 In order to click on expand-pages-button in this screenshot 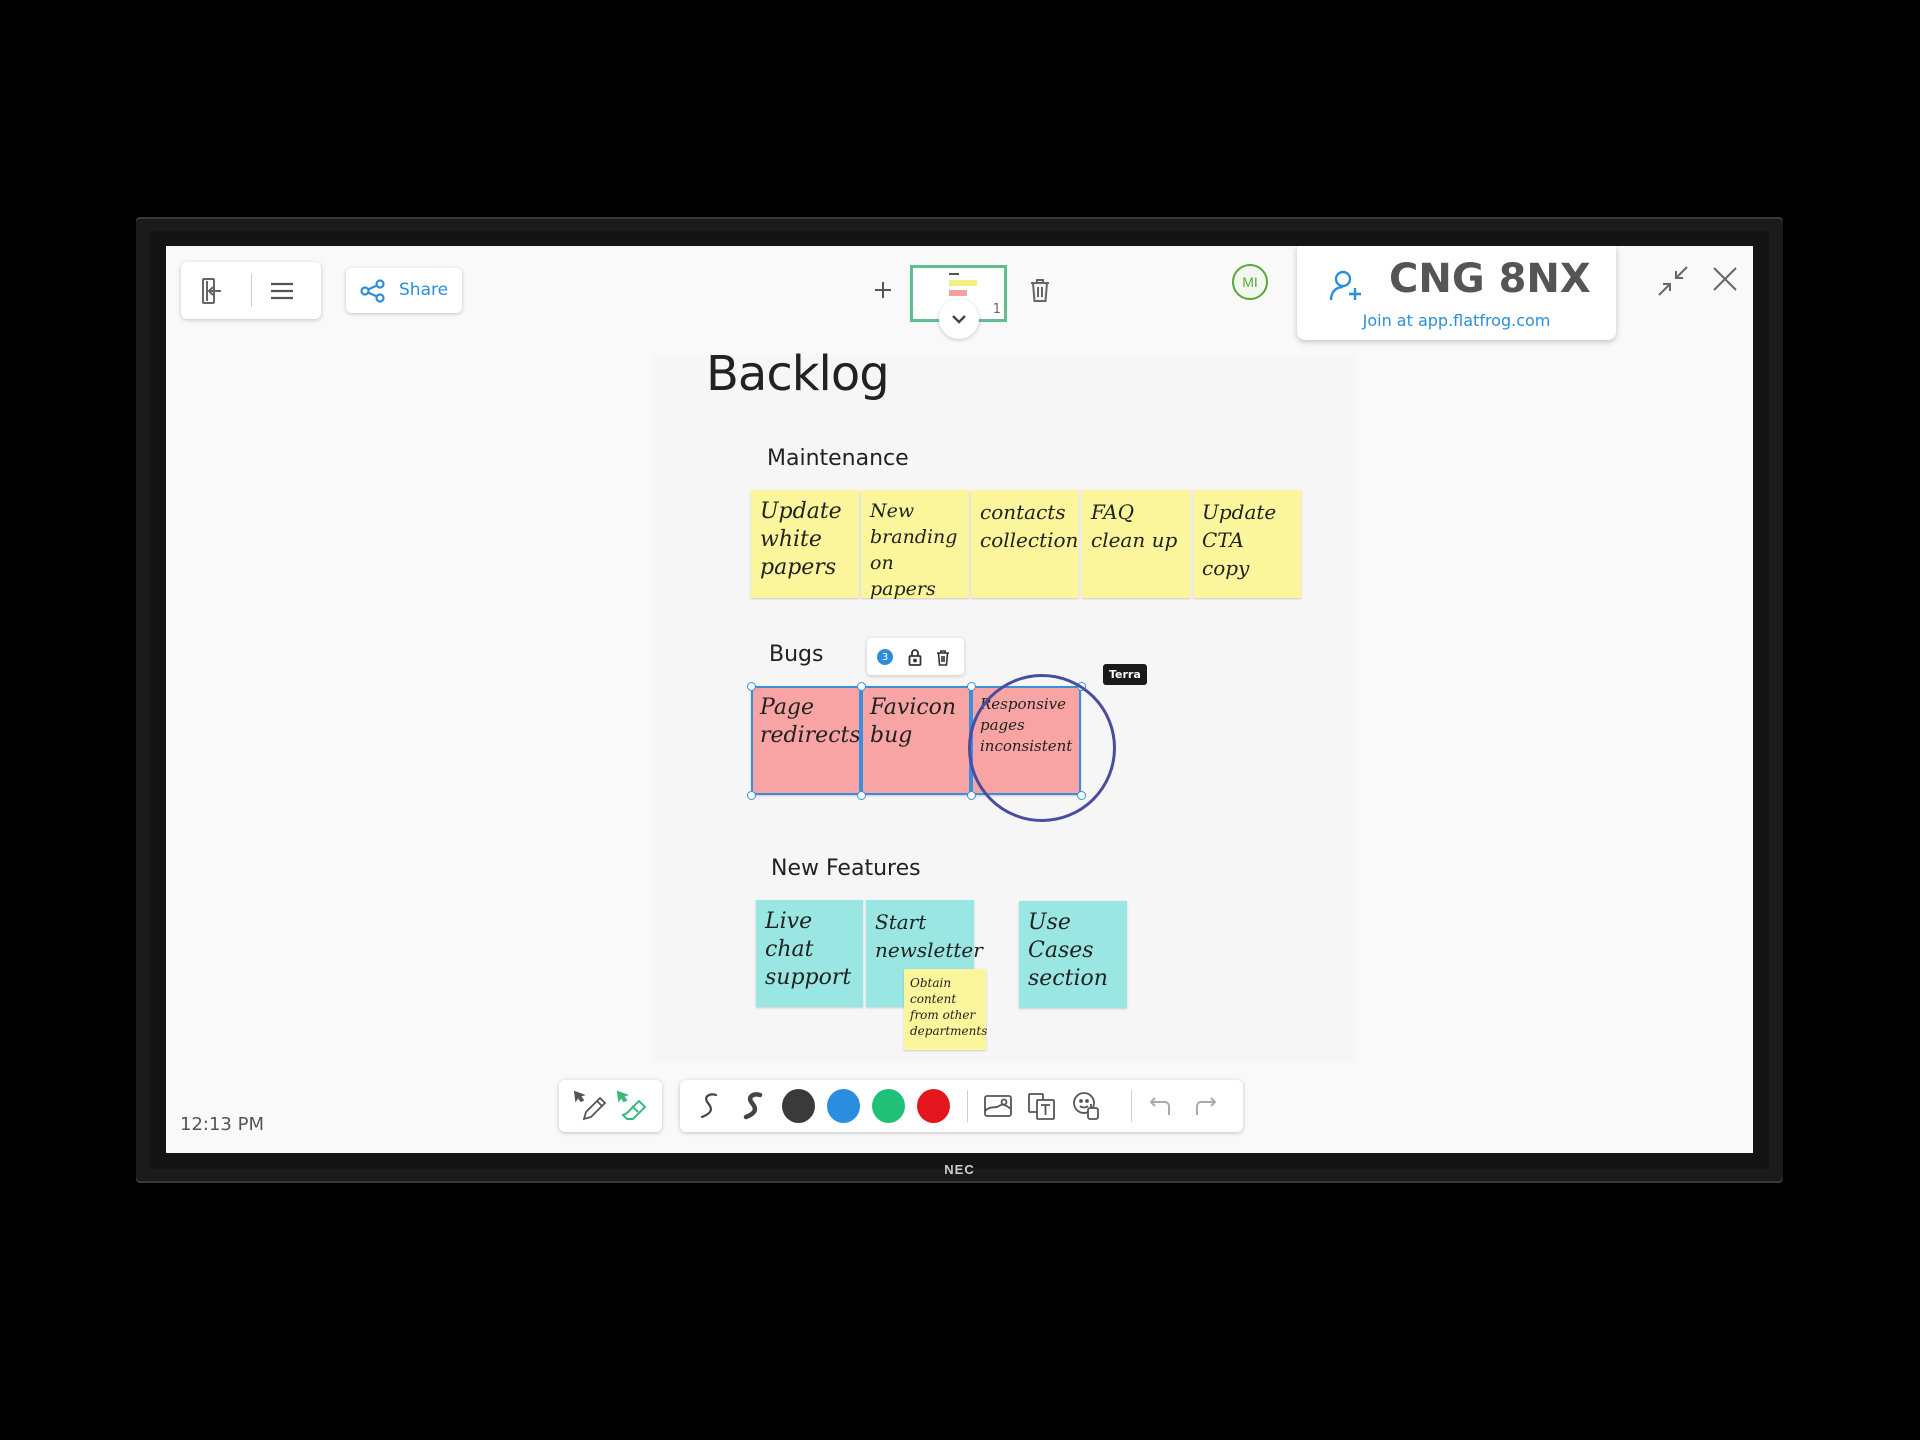, I will do `click(959, 319)`.